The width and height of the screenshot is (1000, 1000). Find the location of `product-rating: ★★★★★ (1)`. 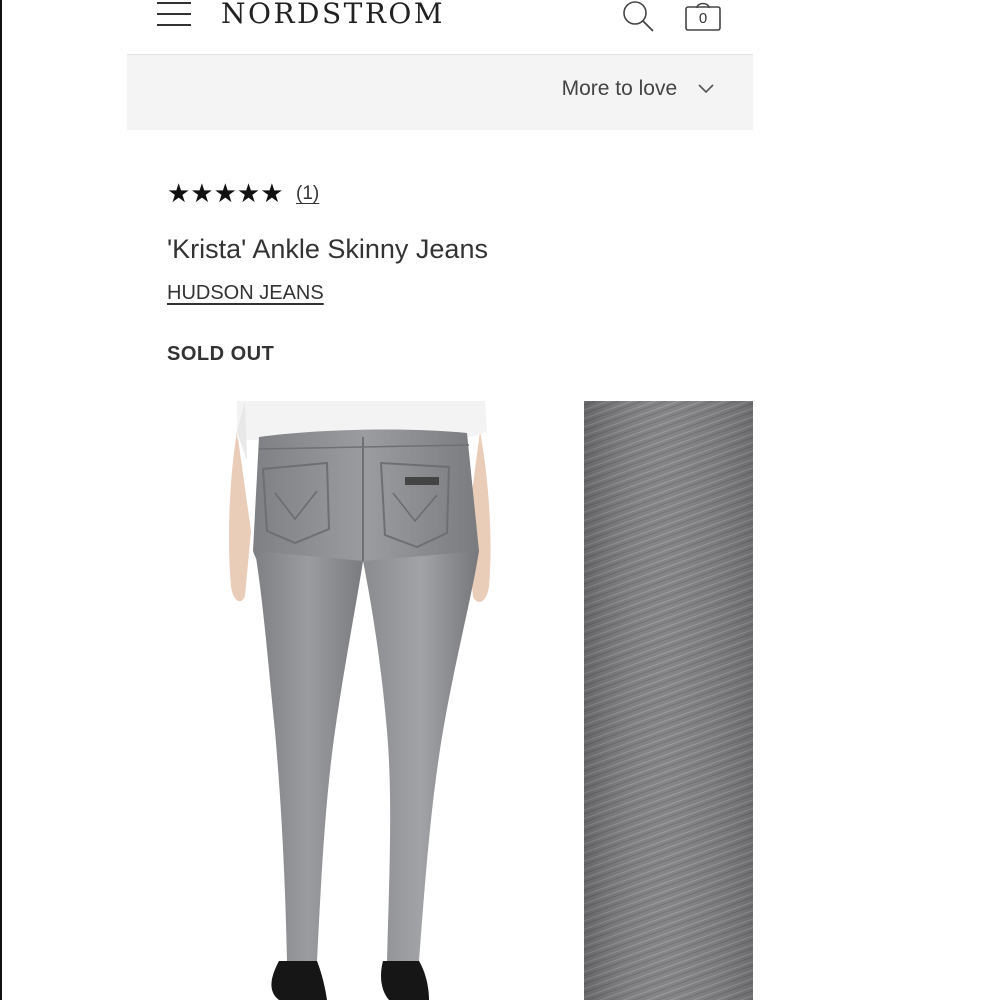

product-rating: ★★★★★ (1) is located at coordinates (243, 195).